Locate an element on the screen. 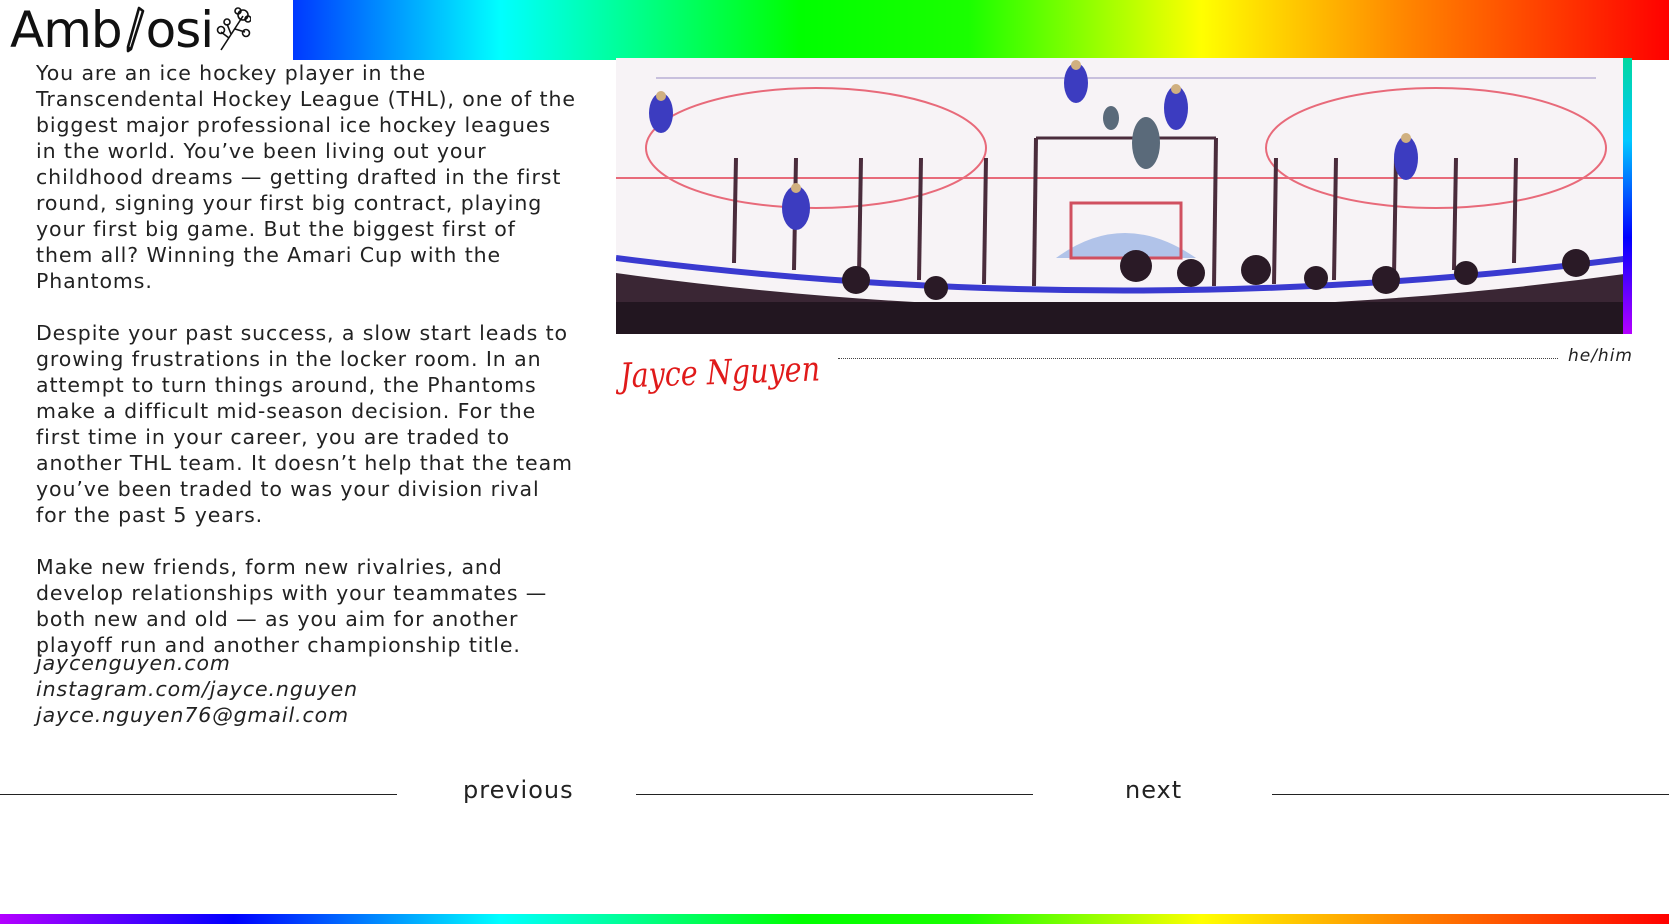 The width and height of the screenshot is (1669, 924). rainbow-footer-bar is located at coordinates (834, 919).